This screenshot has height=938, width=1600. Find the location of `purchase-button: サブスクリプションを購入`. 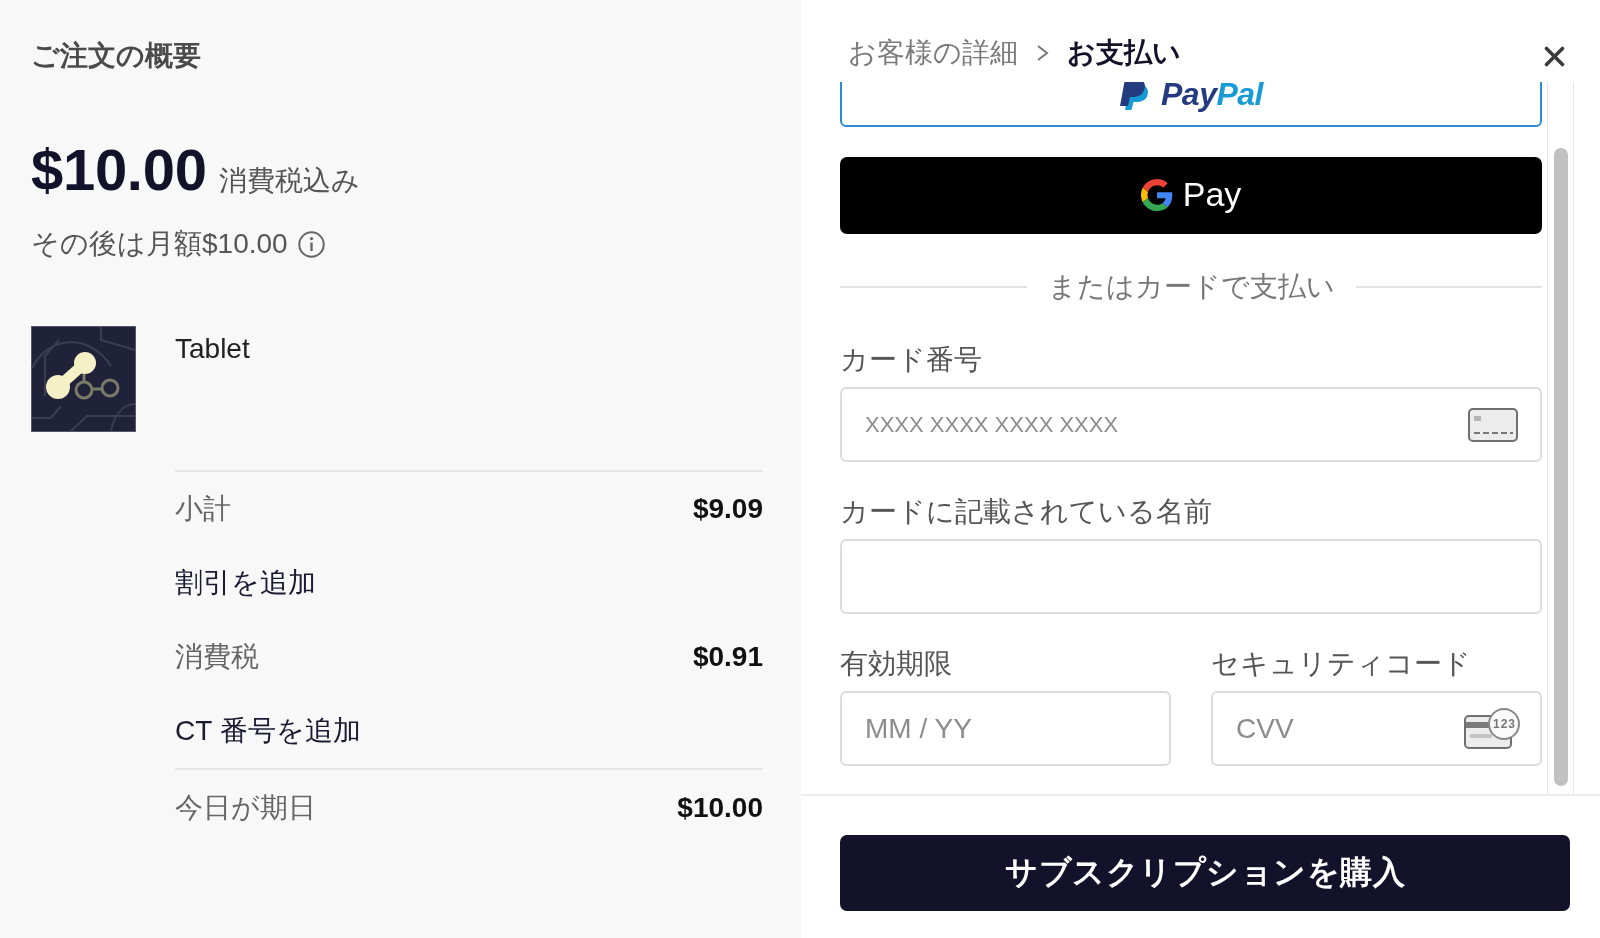

purchase-button: サブスクリプションを購入 is located at coordinates (1205, 873).